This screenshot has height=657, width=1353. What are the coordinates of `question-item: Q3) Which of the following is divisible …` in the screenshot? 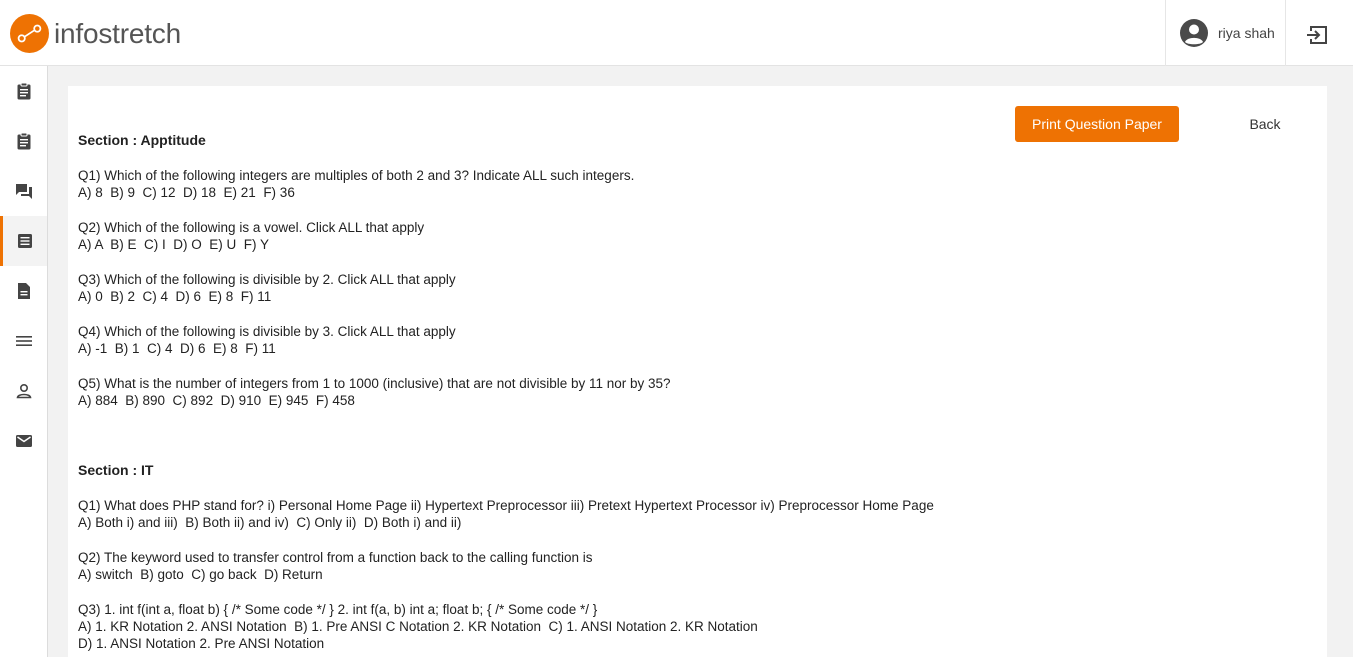 It's located at (598, 288).